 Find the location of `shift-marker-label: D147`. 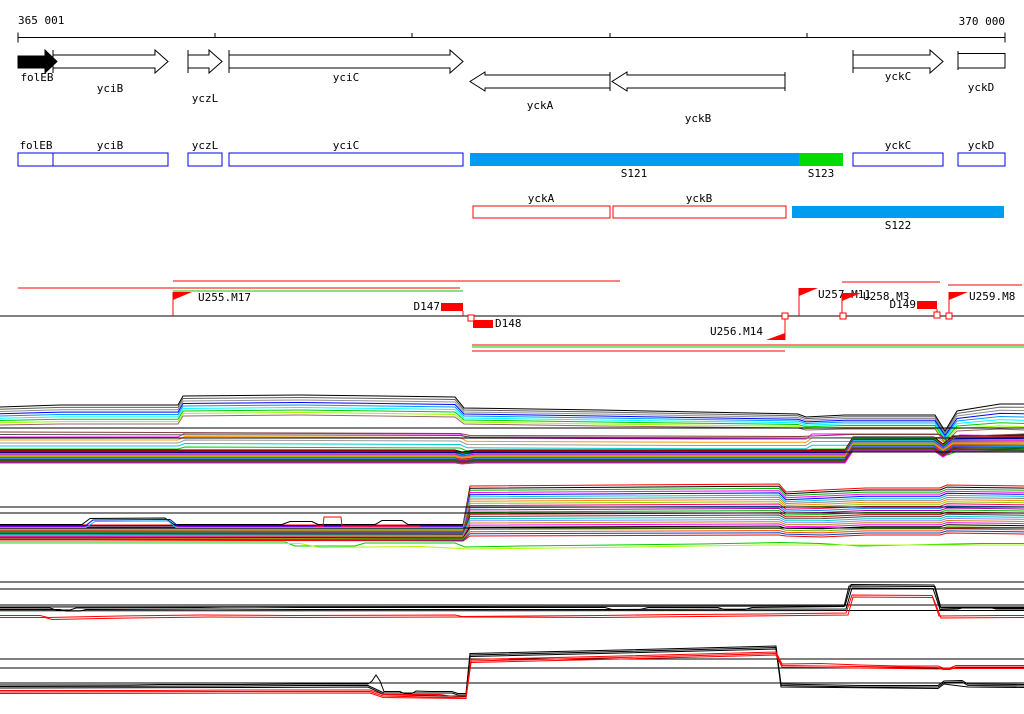

shift-marker-label: D147 is located at coordinates (427, 306).